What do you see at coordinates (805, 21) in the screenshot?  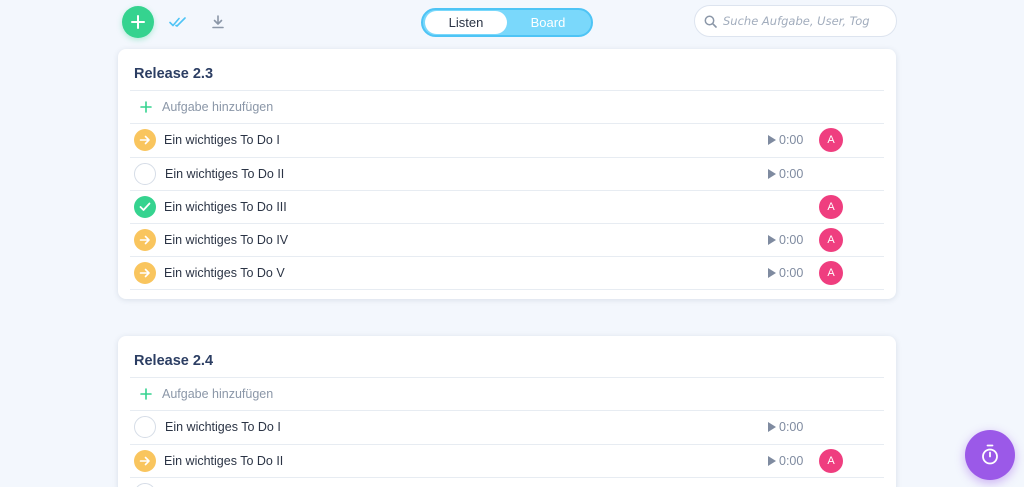 I see `search-input` at bounding box center [805, 21].